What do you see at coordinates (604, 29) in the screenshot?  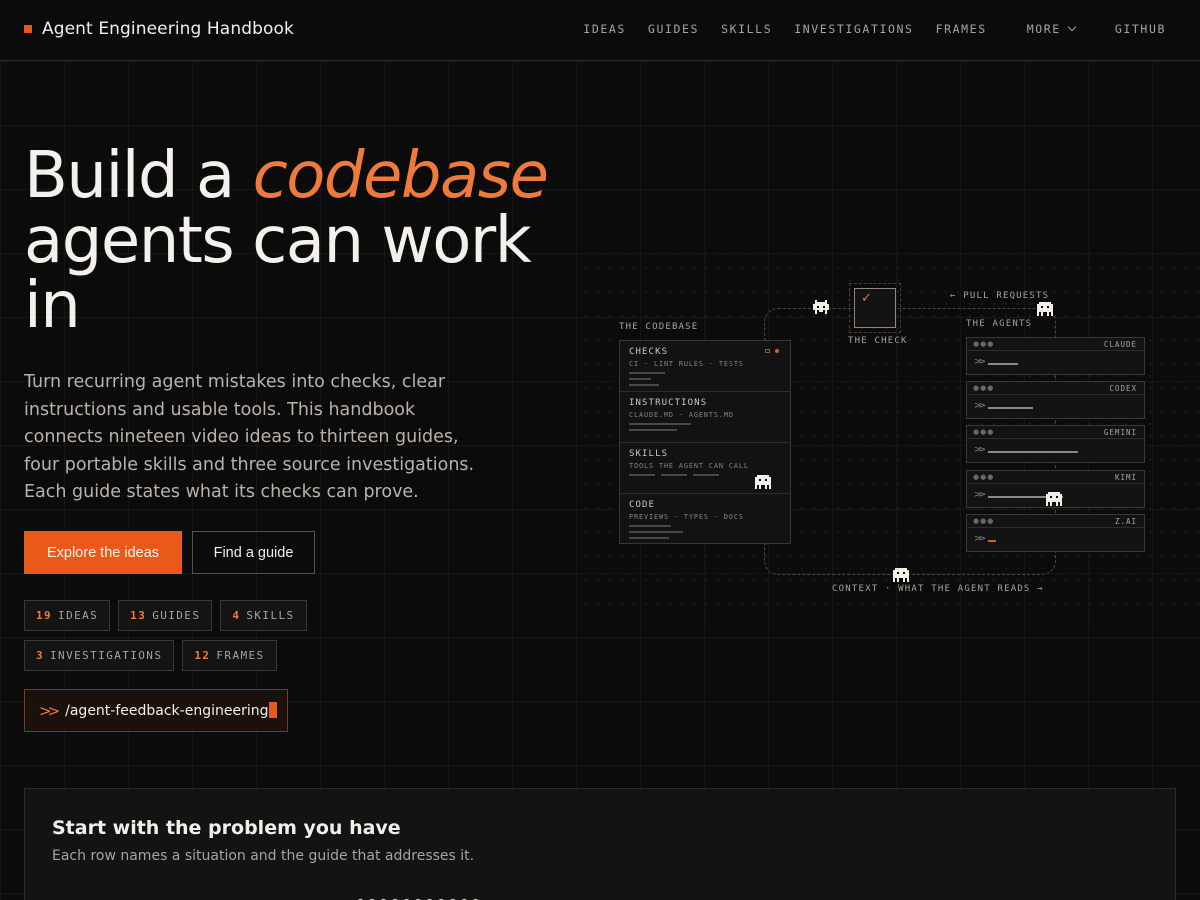 I see `nav-ideas: IDEAS` at bounding box center [604, 29].